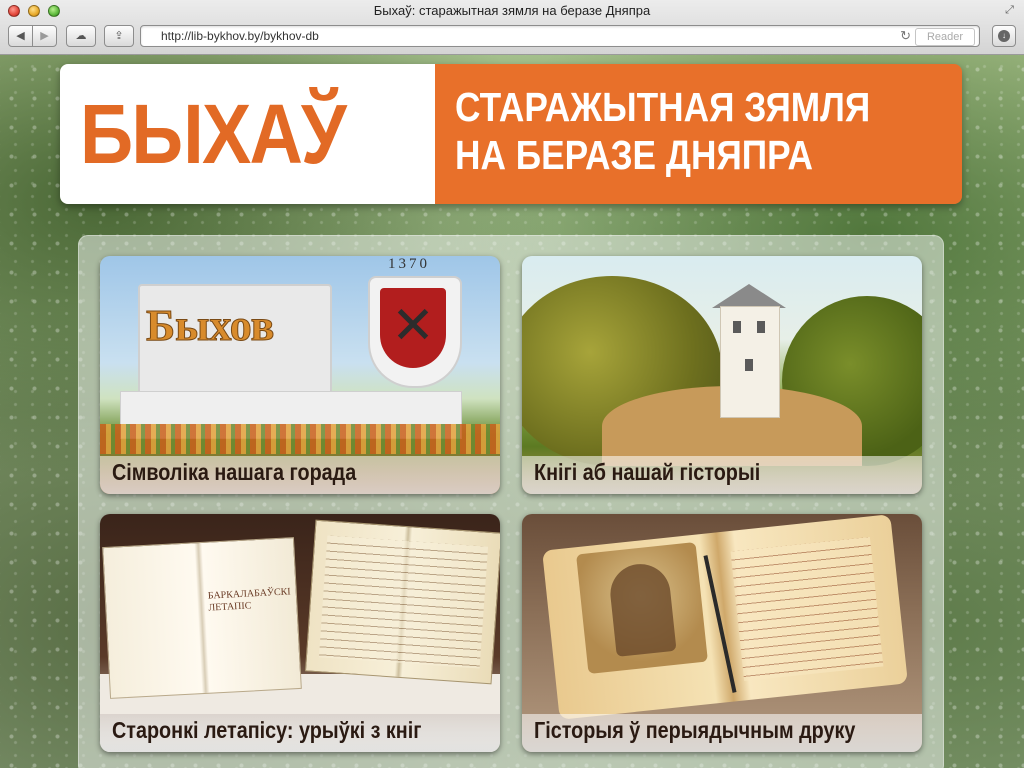 Image resolution: width=1024 pixels, height=768 pixels. Describe the element at coordinates (945, 37) in the screenshot. I see `reader-button: Reader` at that location.